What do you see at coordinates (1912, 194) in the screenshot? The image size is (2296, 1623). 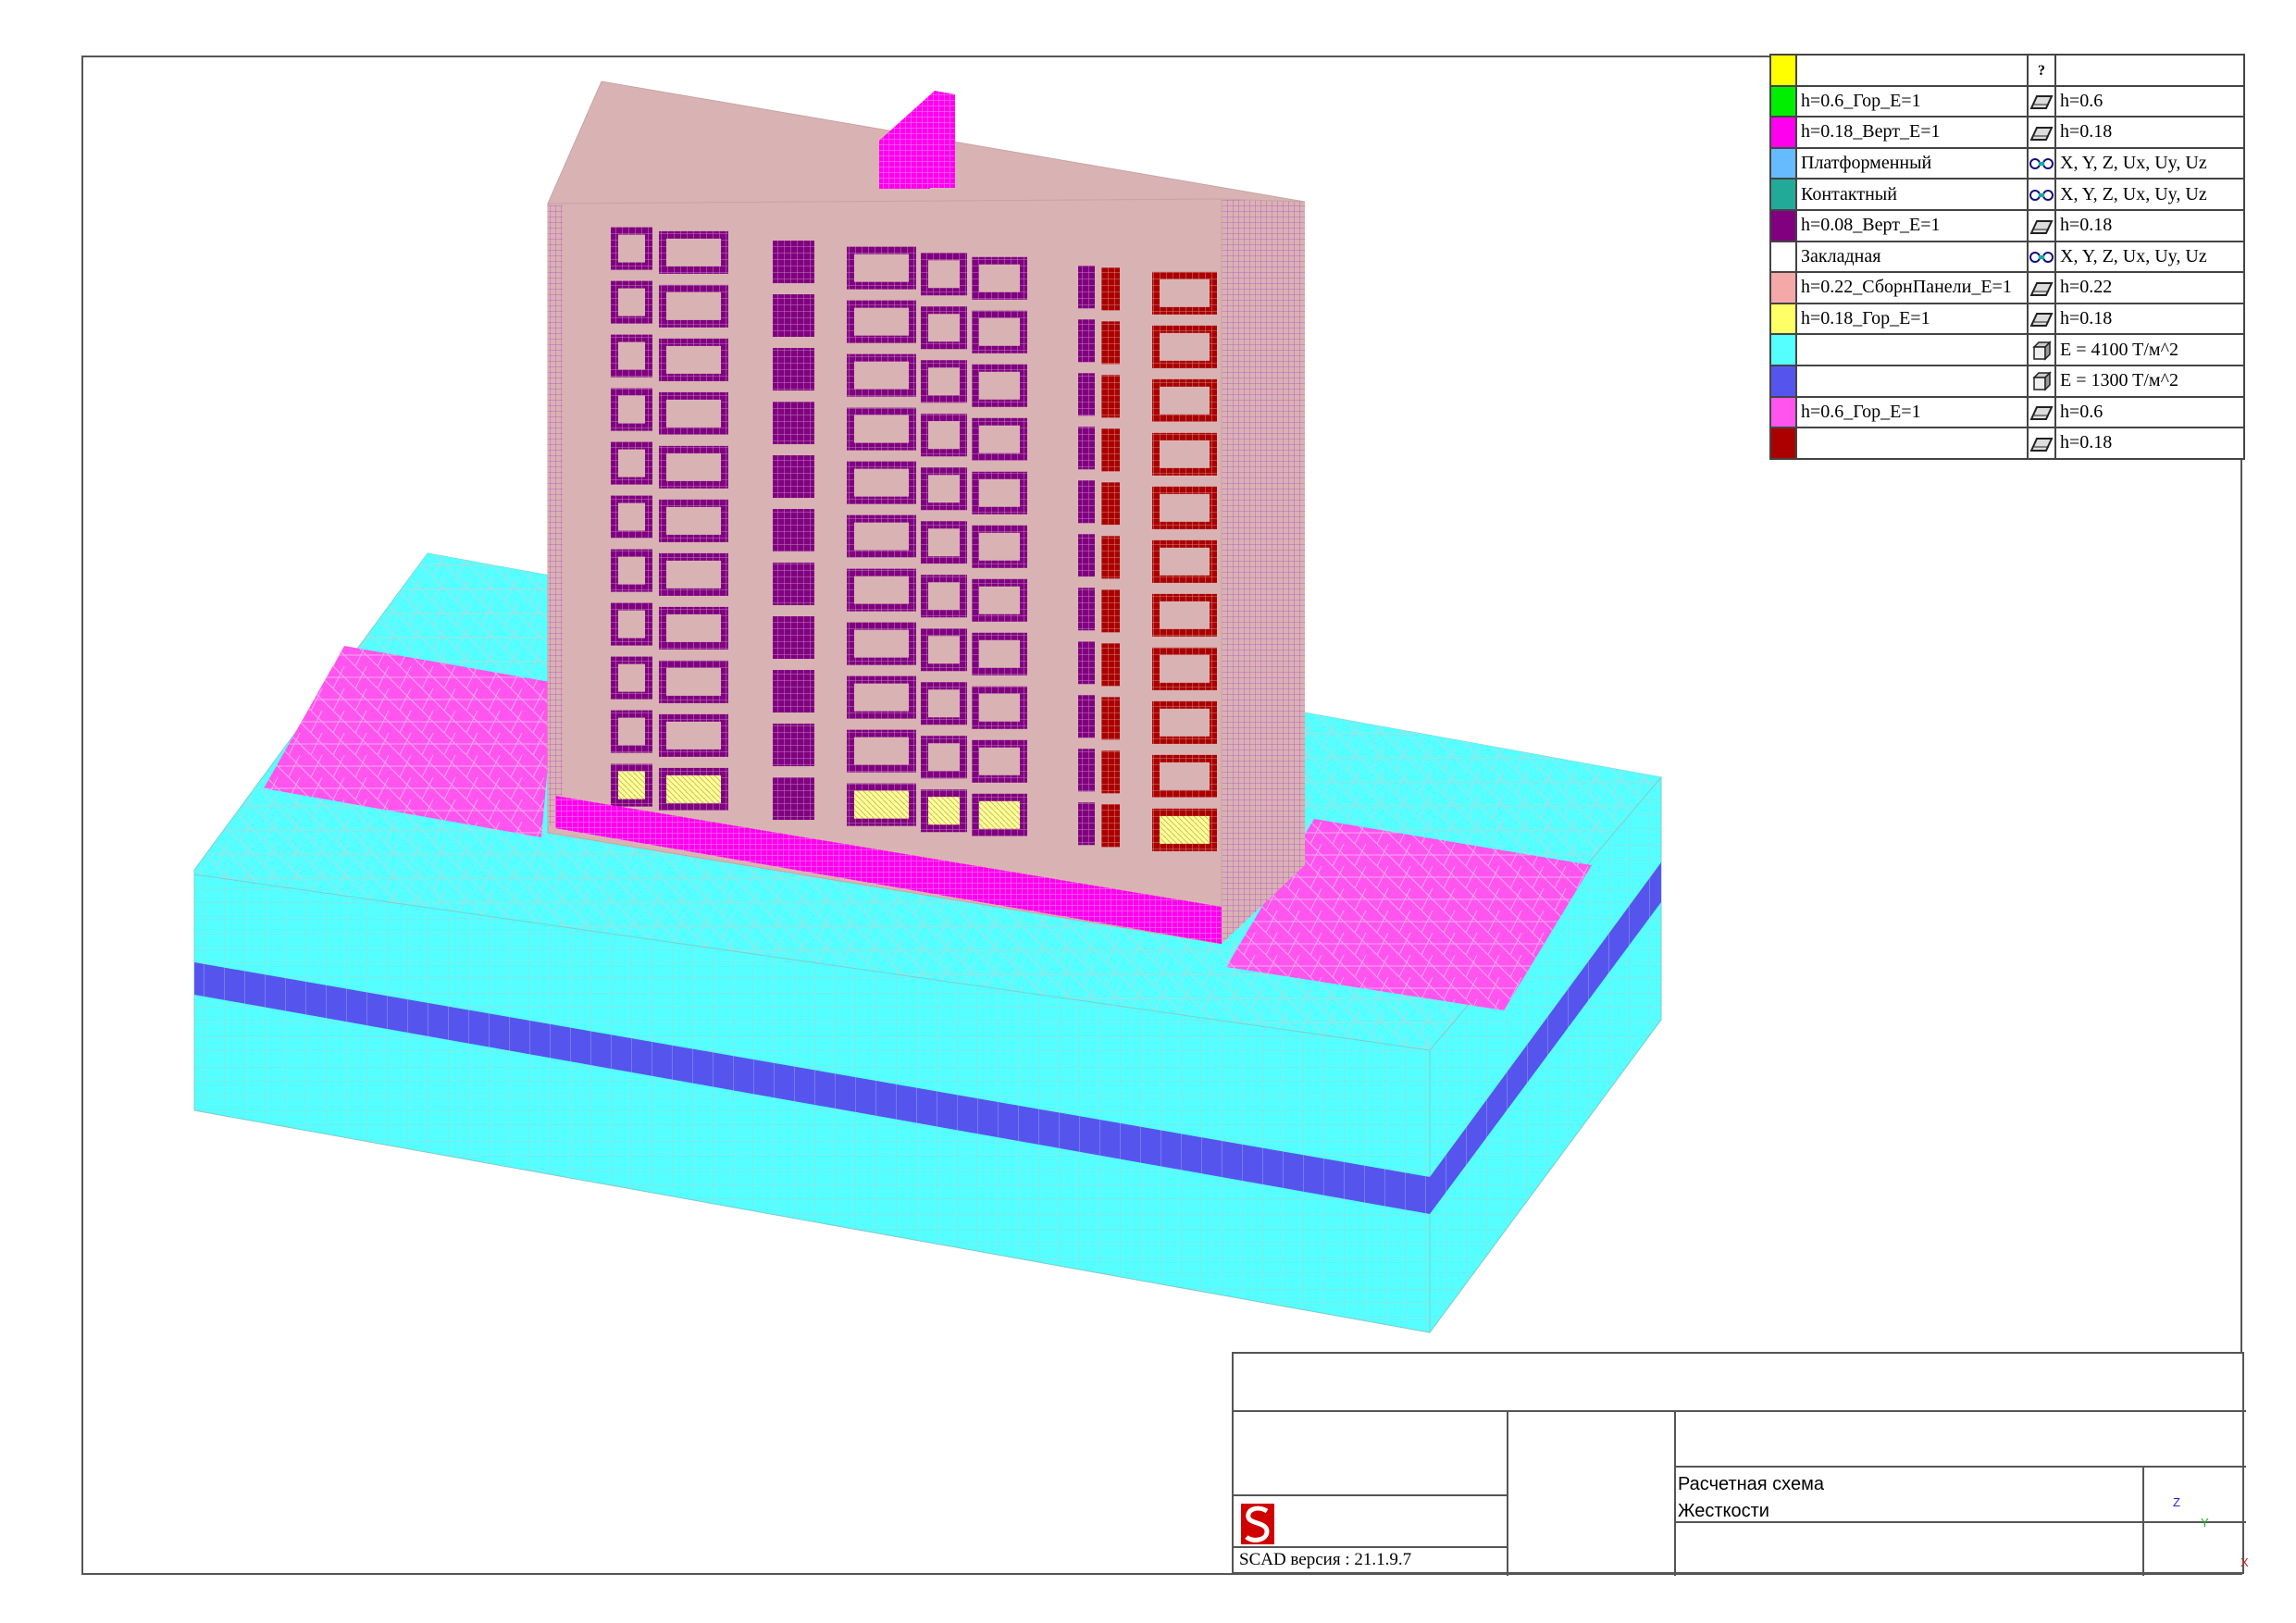 I see `legend-name: Контактный` at bounding box center [1912, 194].